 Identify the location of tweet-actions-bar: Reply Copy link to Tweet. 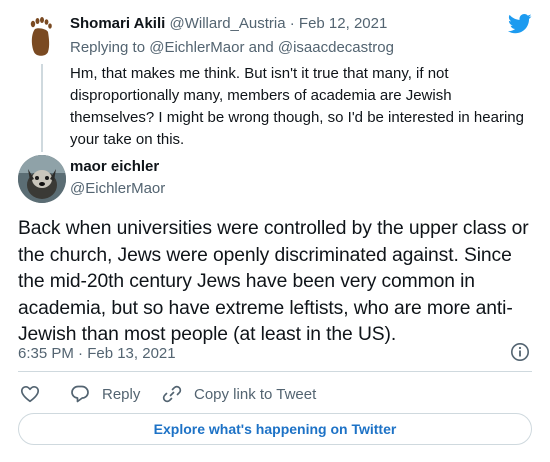
(275, 394).